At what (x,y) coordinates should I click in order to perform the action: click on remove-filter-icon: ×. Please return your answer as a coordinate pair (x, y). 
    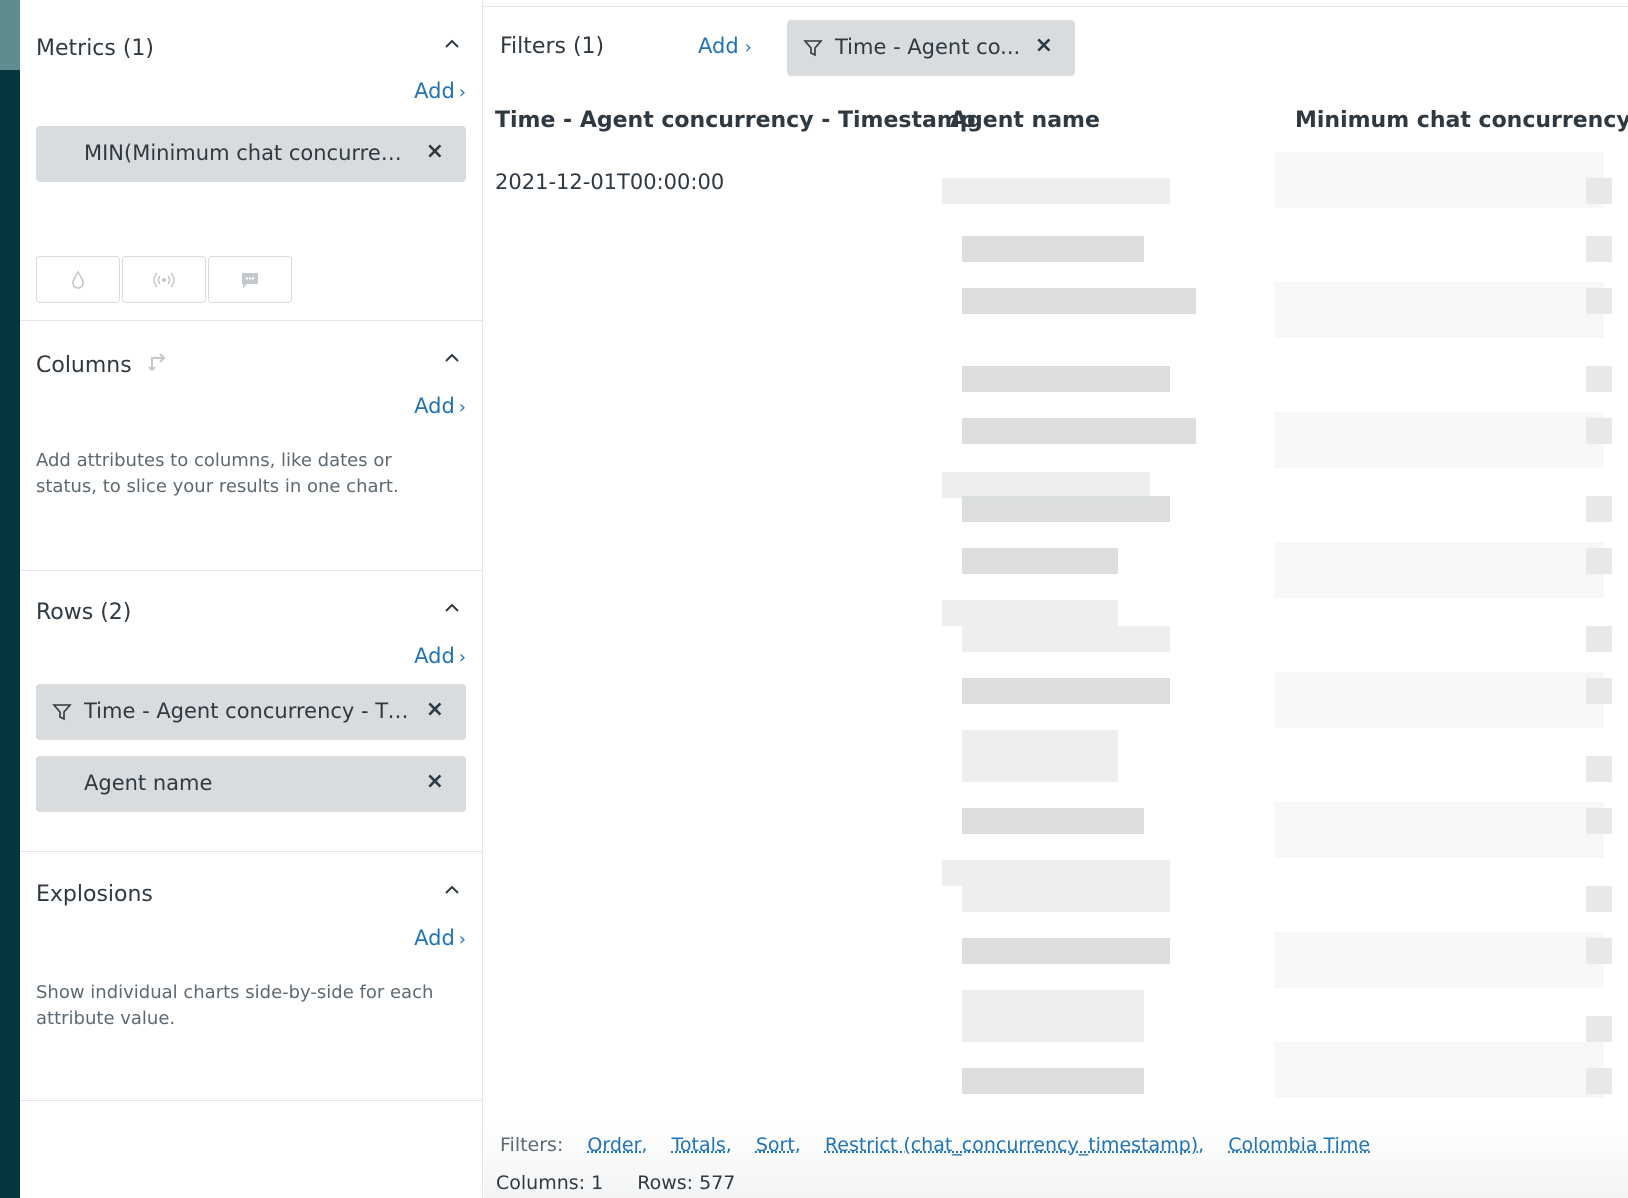
    Looking at the image, I should click on (1044, 45).